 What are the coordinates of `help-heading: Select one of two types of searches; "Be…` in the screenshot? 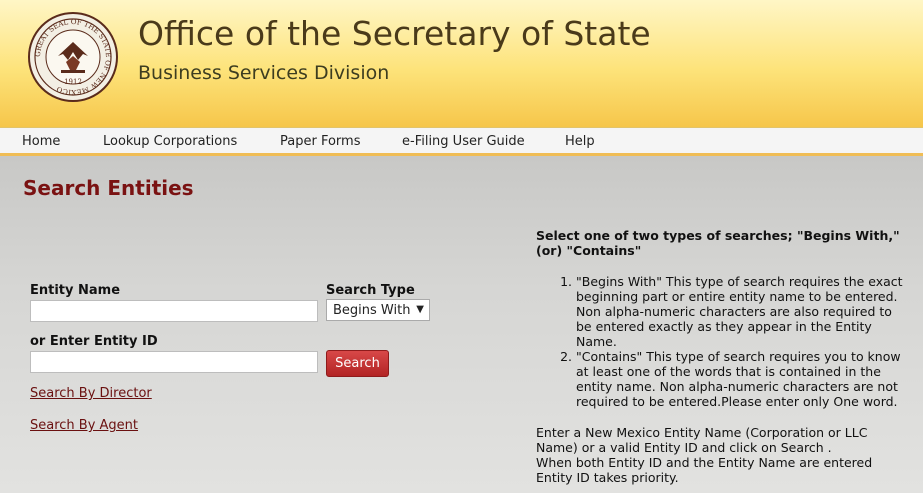 It's located at (718, 243).